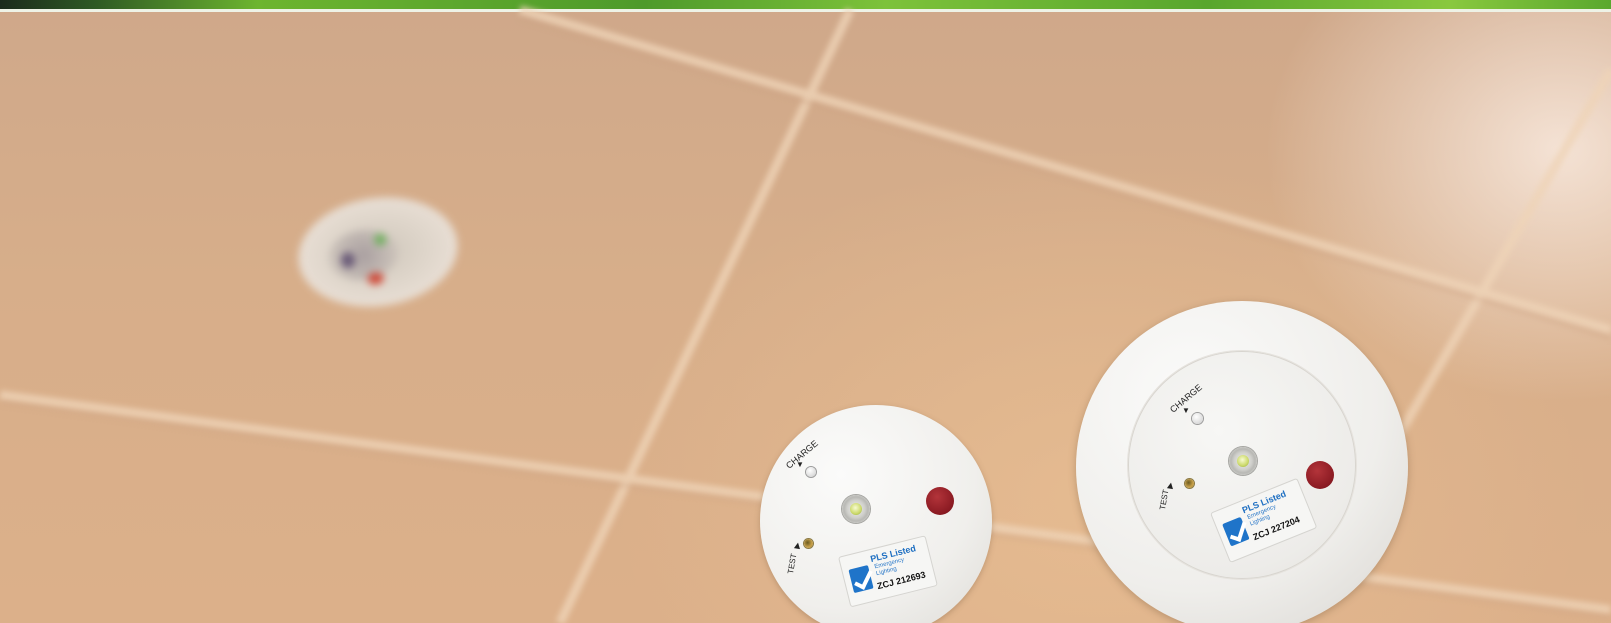  What do you see at coordinates (363, 255) in the screenshot?
I see `fixture-center` at bounding box center [363, 255].